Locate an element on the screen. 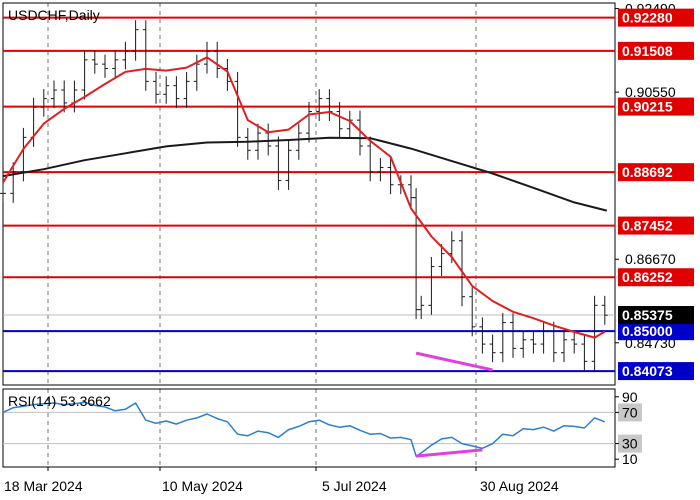 The width and height of the screenshot is (700, 500). rsi-axis-ticks: 9070 3010 is located at coordinates (628, 428).